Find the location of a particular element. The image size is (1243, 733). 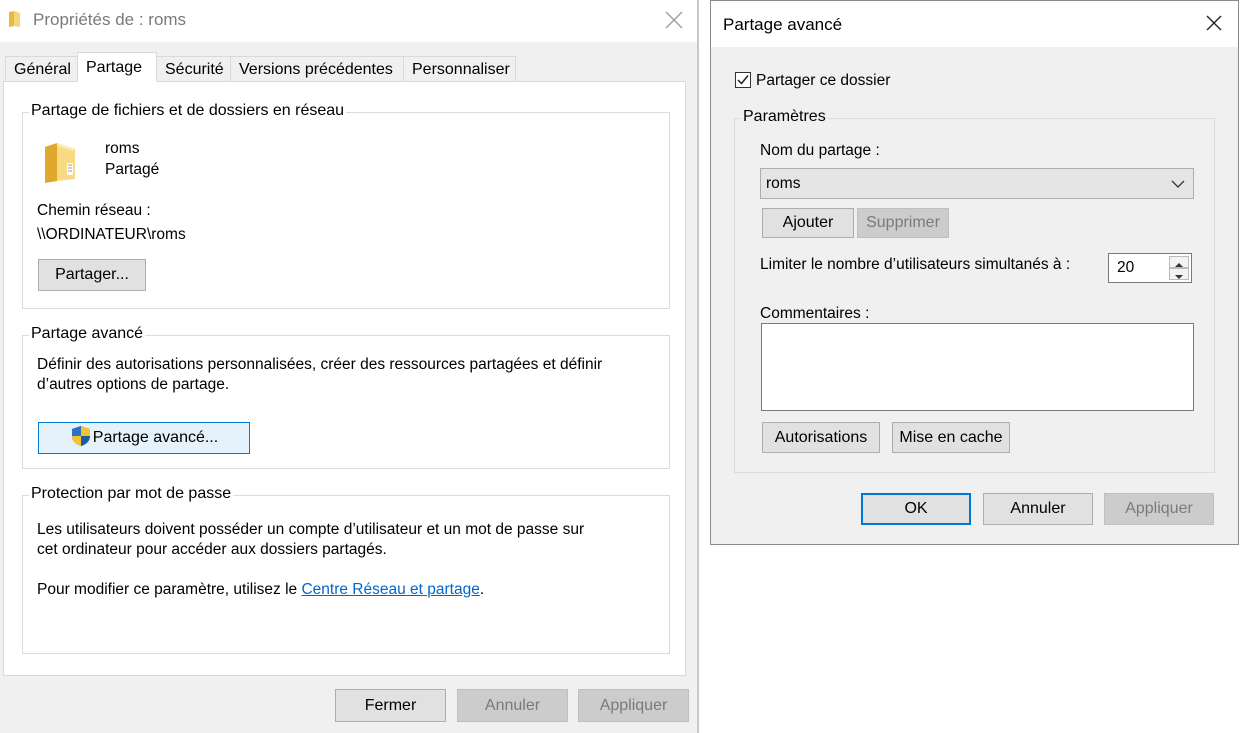

share-folder-label: Partager ce dossier is located at coordinates (823, 80).